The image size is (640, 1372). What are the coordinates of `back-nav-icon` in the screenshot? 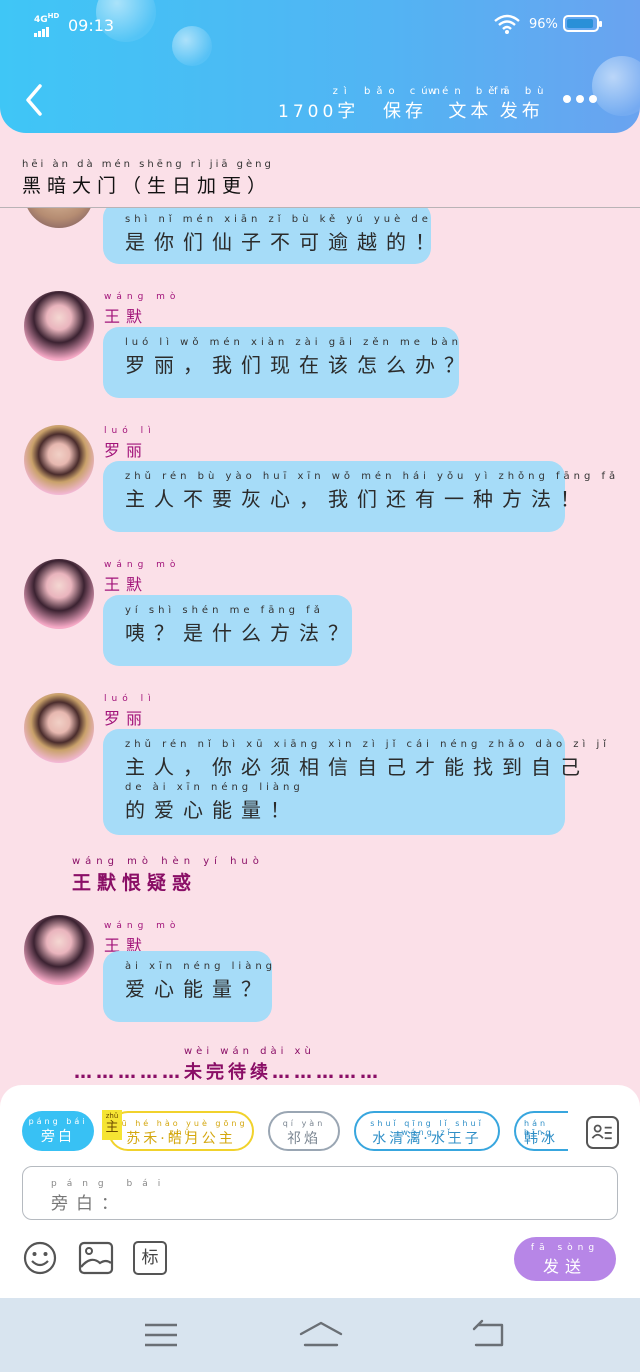 It's located at (490, 1335).